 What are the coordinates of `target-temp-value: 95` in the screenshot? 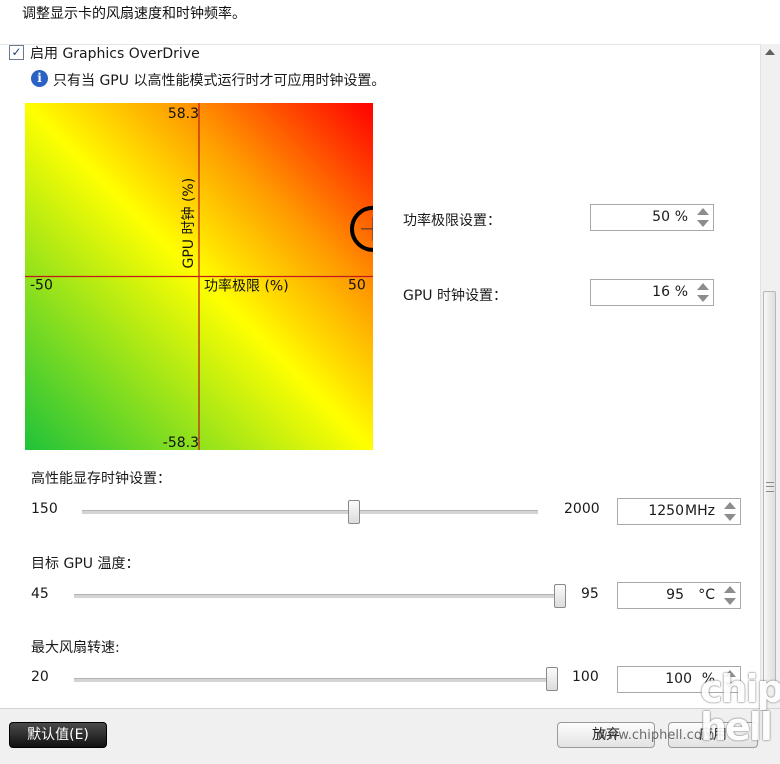 It's located at (675, 595).